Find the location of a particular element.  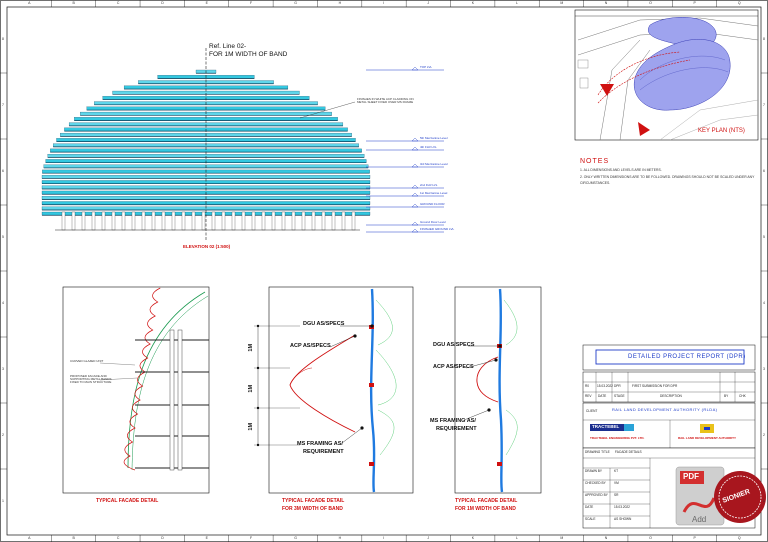

border-col-f-bottom: F is located at coordinates (251, 538).